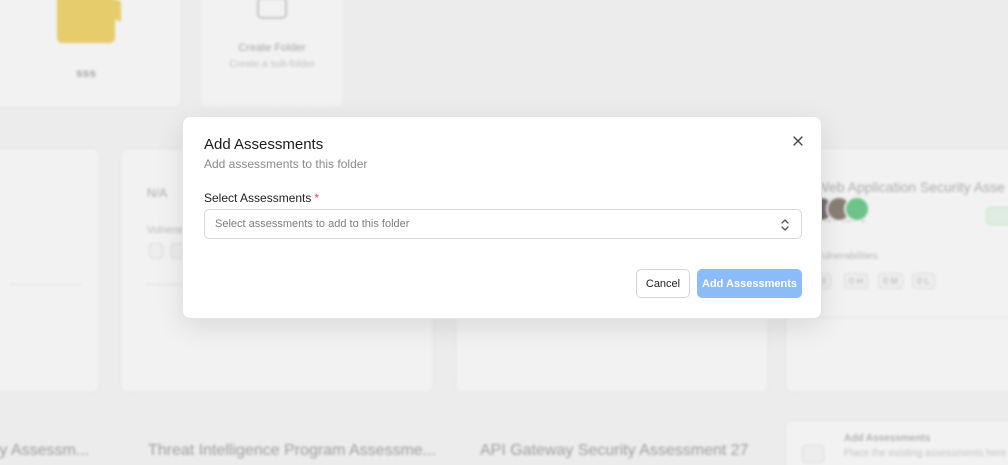 The width and height of the screenshot is (1008, 465). I want to click on required-marker: *, so click(317, 198).